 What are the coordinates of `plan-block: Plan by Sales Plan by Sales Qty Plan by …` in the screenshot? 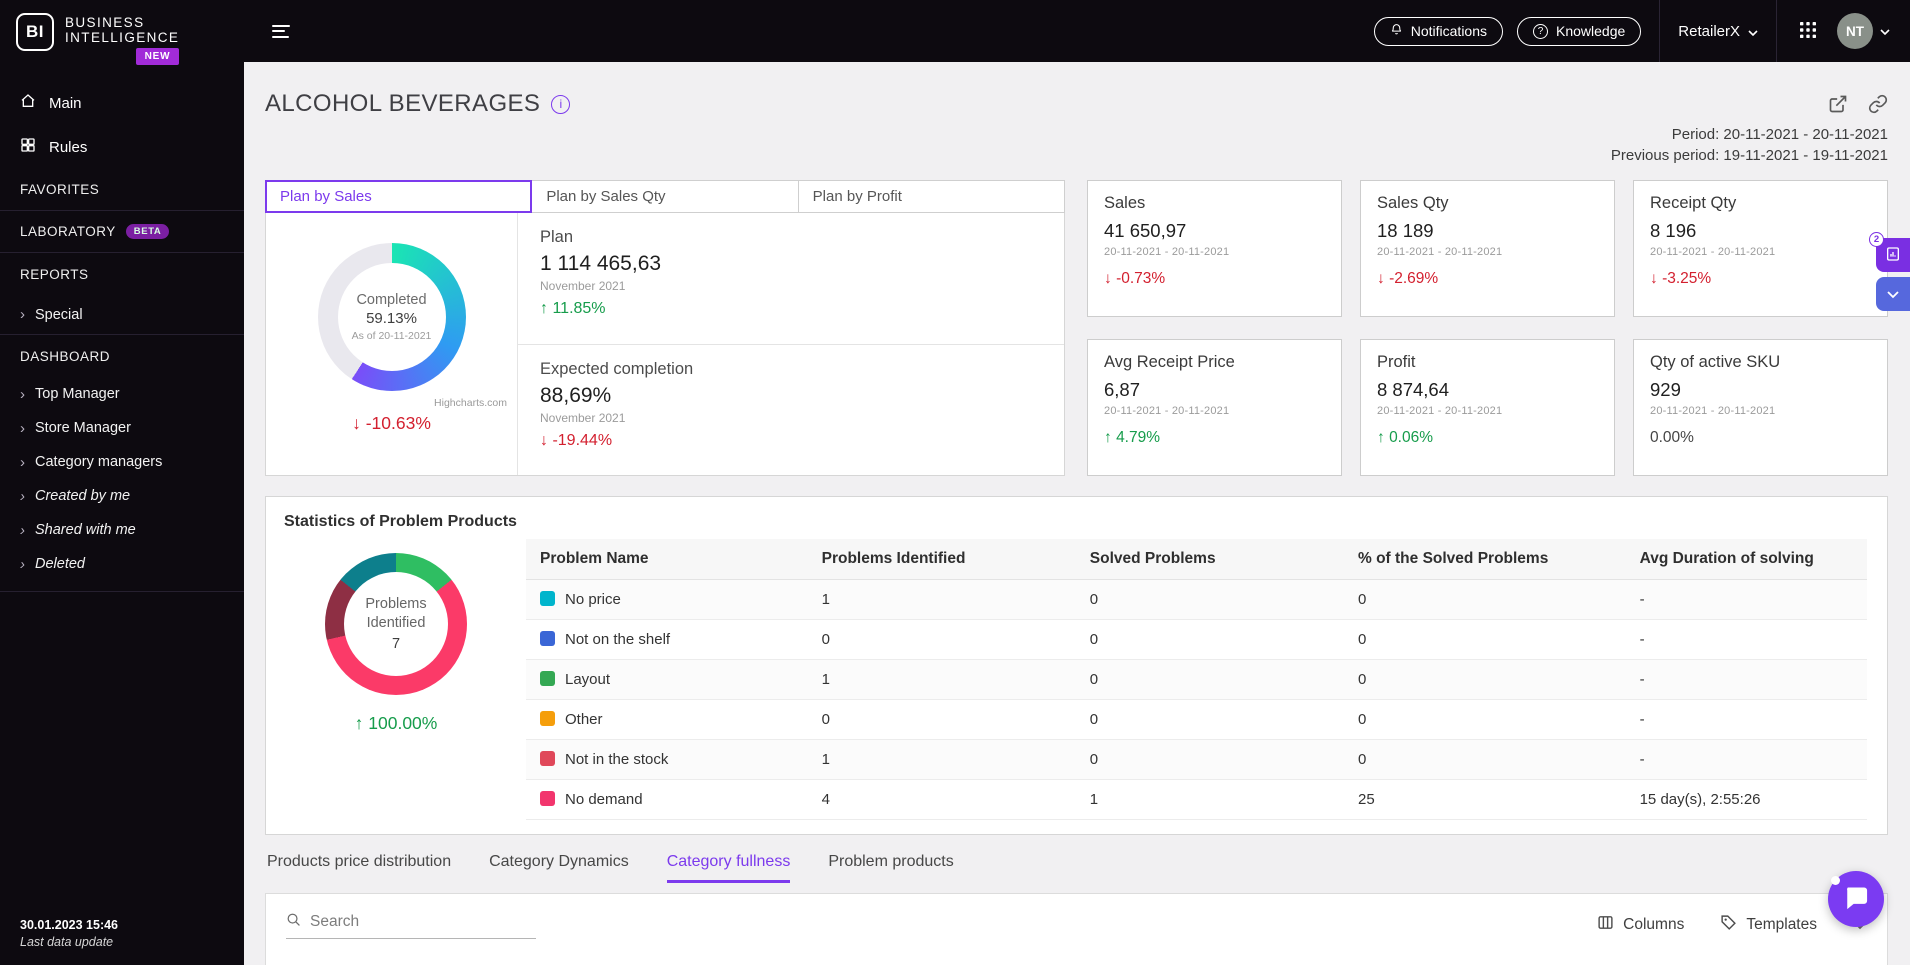 It's located at (665, 328).